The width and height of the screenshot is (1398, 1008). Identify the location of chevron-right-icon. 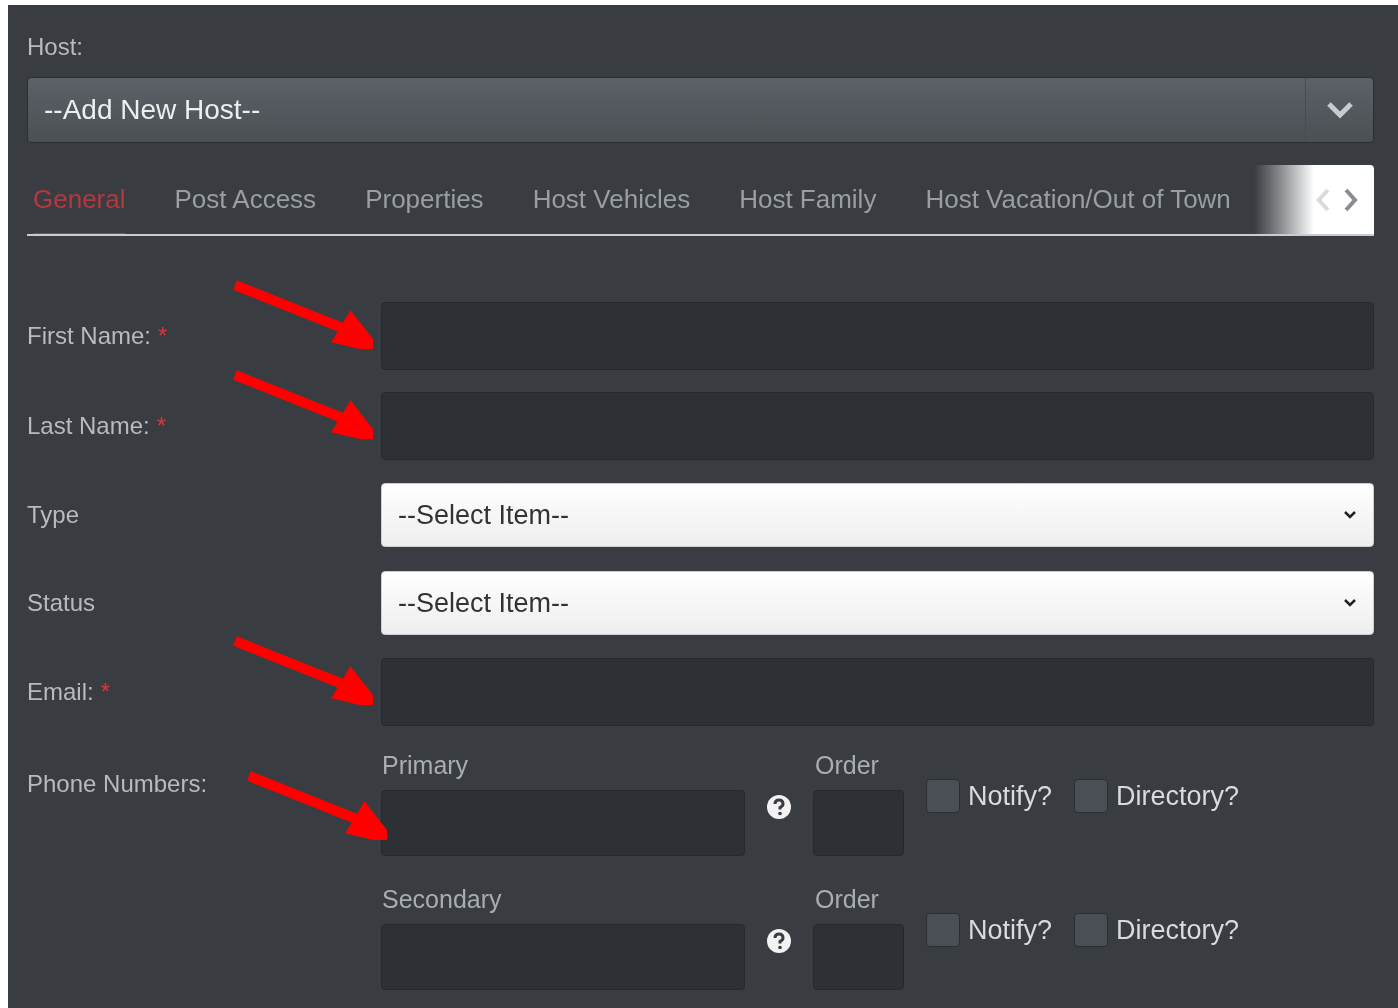
(1351, 199).